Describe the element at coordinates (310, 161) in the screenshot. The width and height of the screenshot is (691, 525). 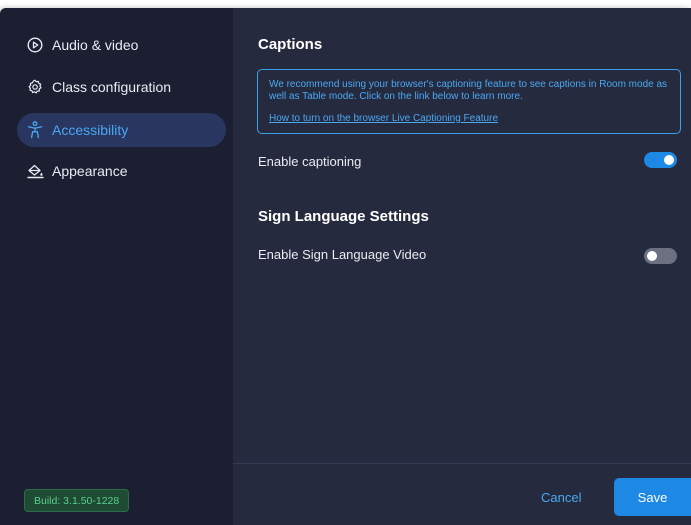
I see `enable-captioning-label: Enable captioning` at that location.